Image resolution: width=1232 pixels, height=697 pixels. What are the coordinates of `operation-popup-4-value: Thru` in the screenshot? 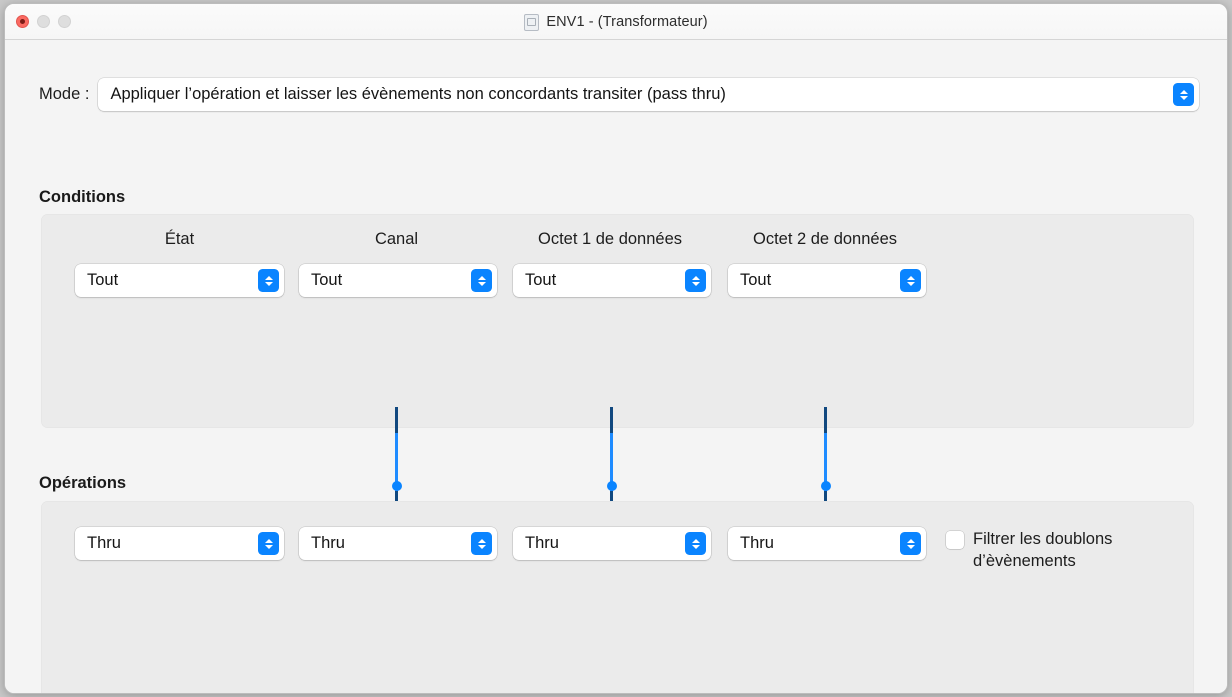 It's located at (757, 543).